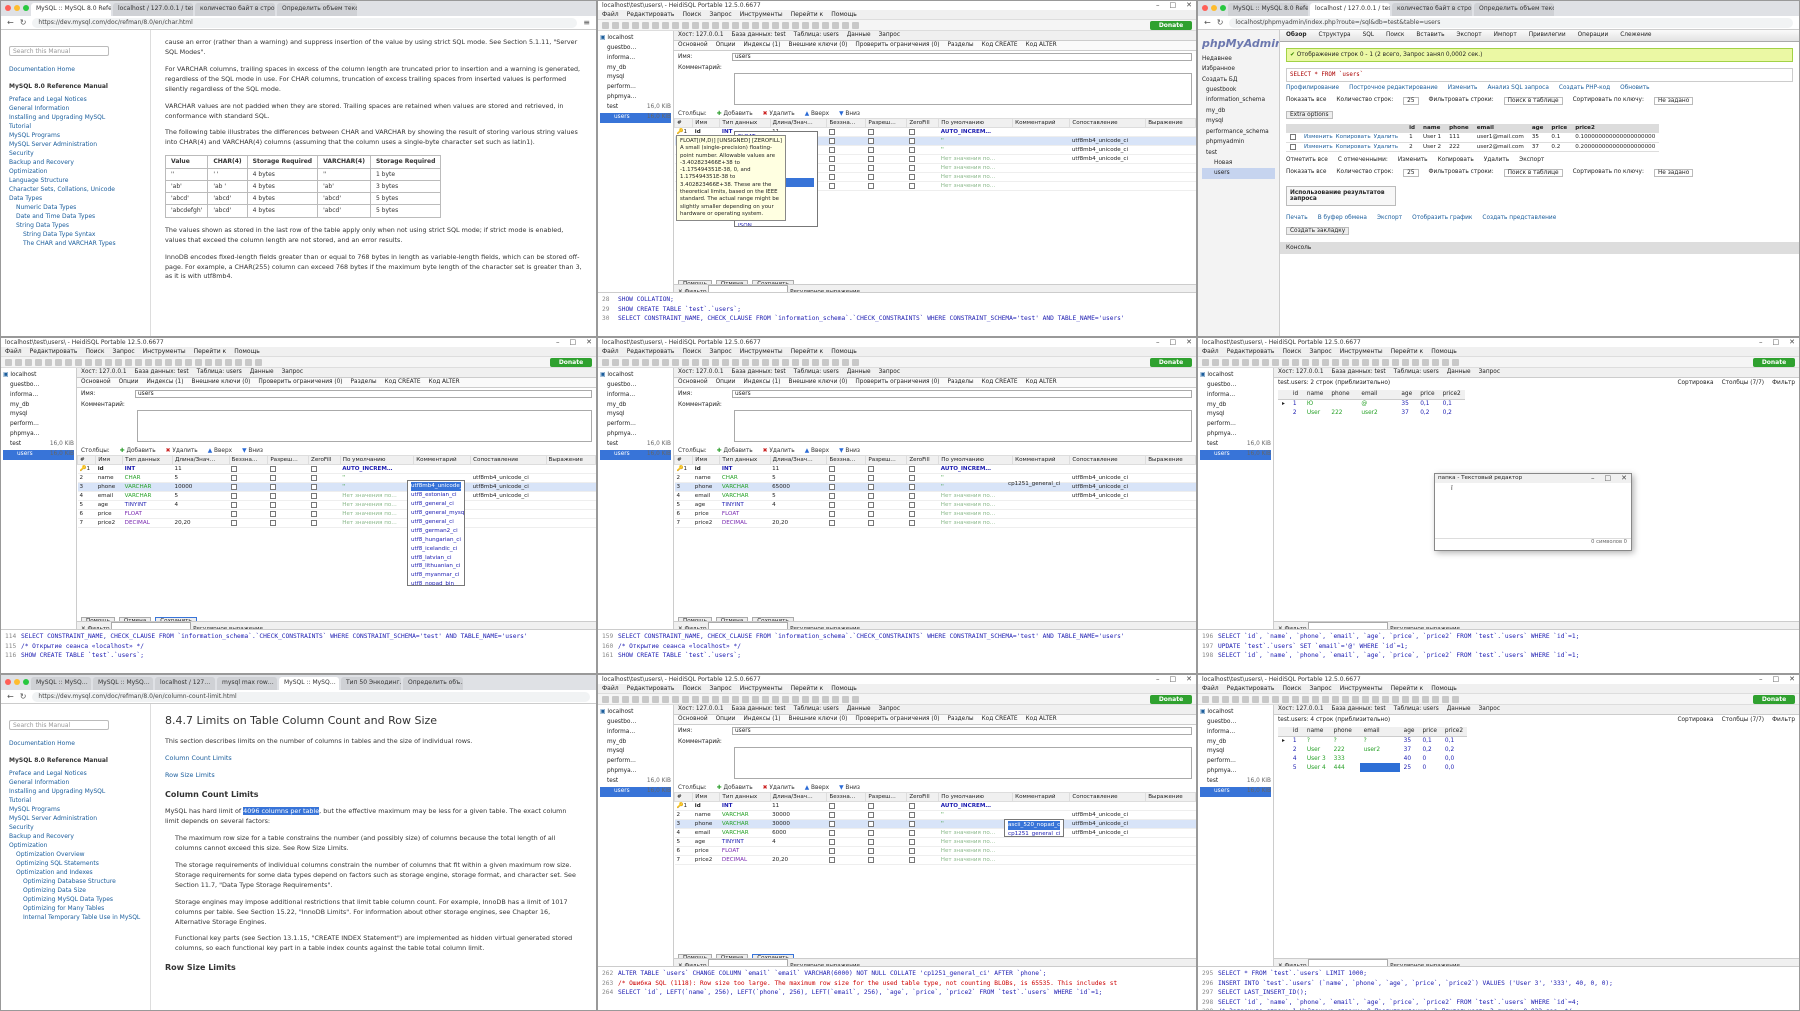 The image size is (1800, 1011). I want to click on main-tab: Запрос, so click(889, 372).